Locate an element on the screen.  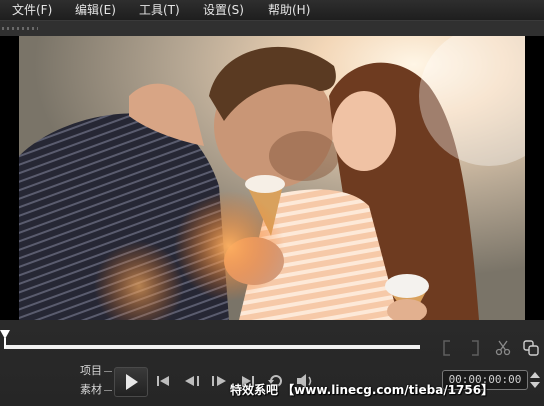
play-button is located at coordinates (131, 382).